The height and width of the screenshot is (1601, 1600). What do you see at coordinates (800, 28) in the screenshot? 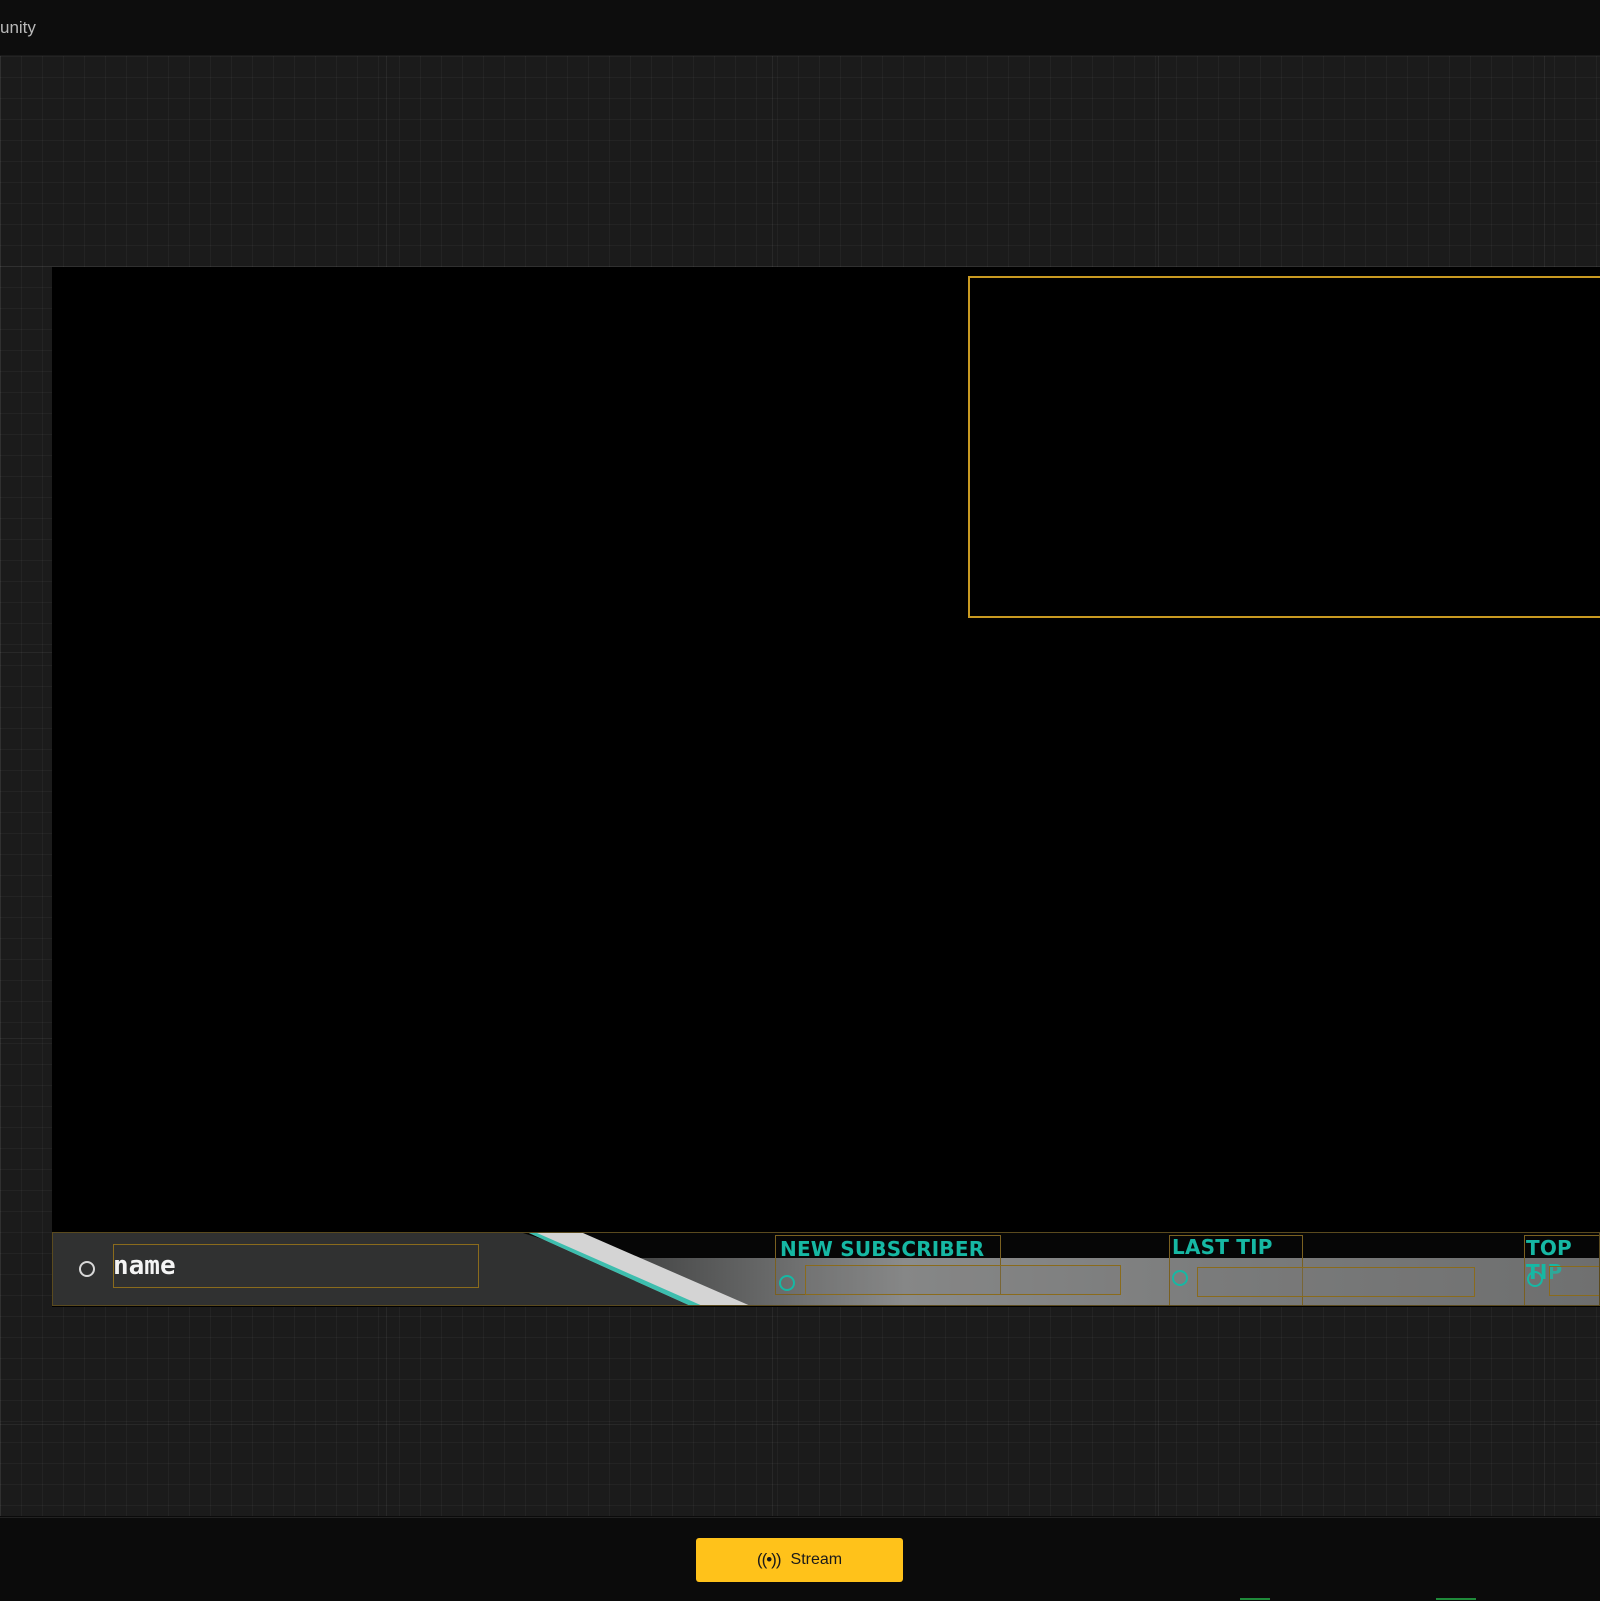
I see `top-bar: unity` at bounding box center [800, 28].